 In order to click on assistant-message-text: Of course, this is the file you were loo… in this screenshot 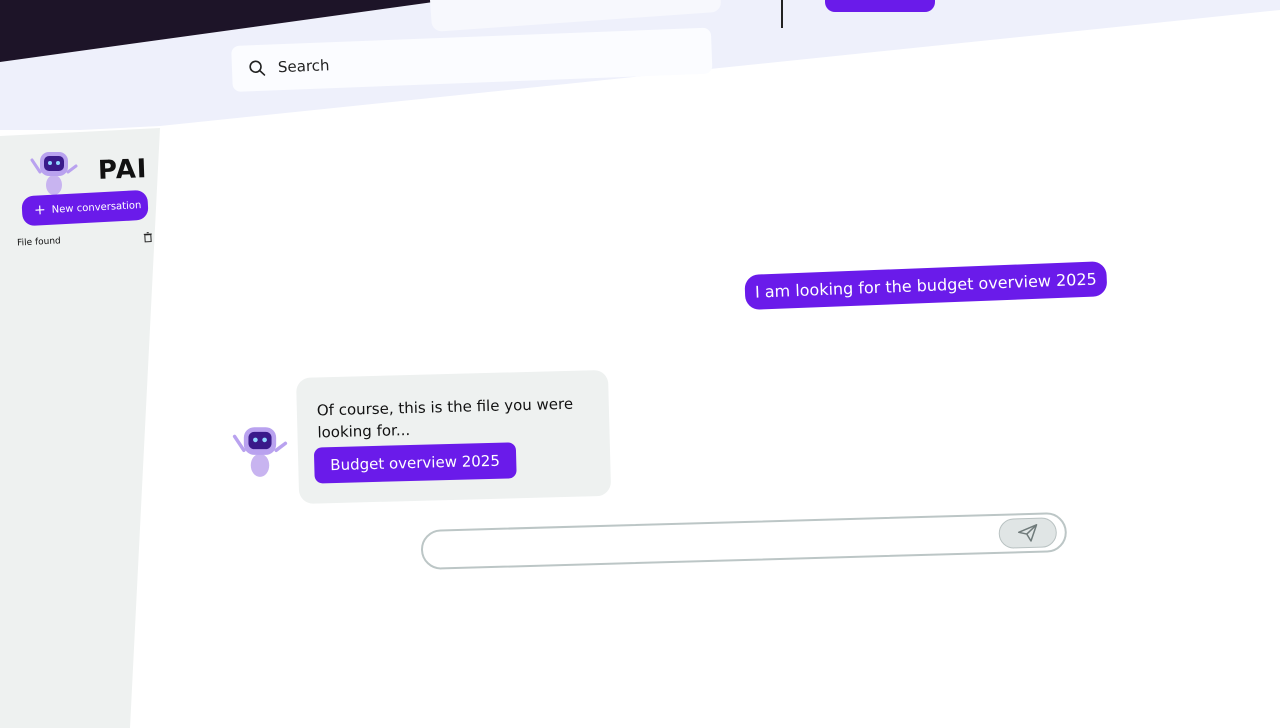, I will do `click(452, 417)`.